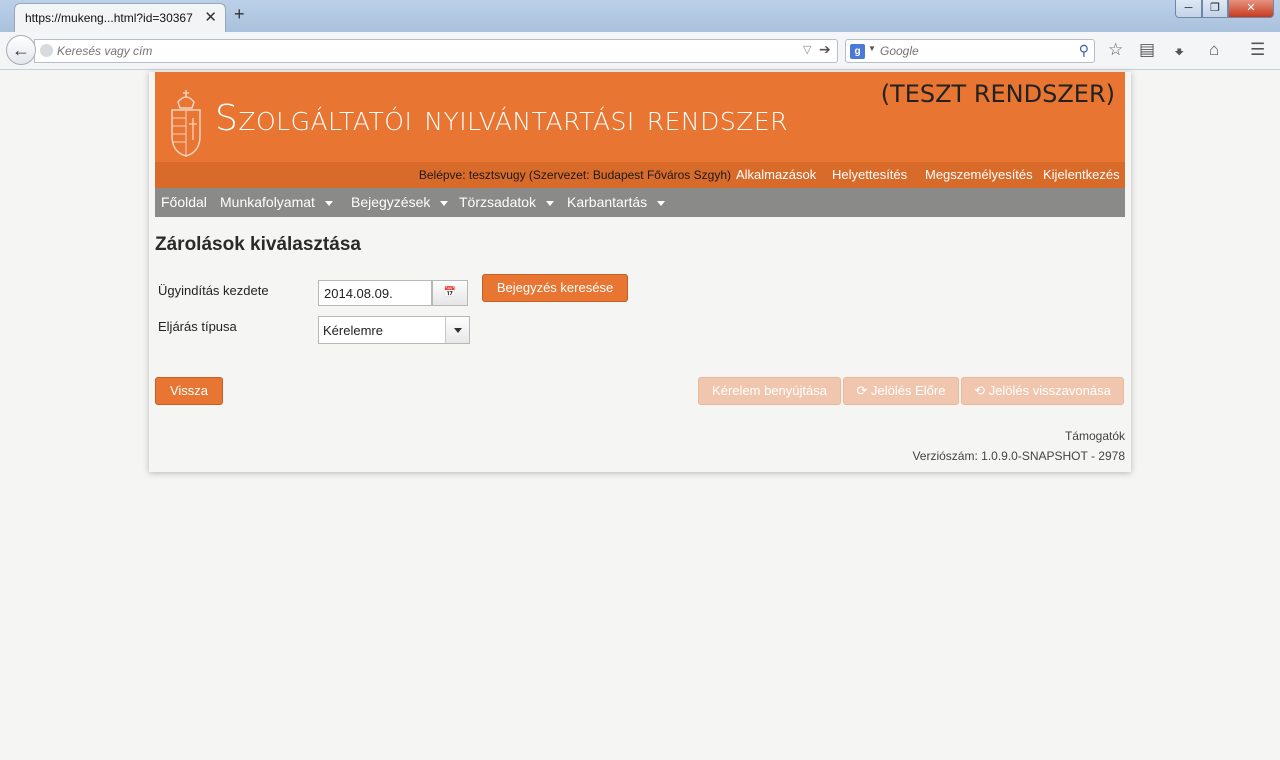  What do you see at coordinates (1084, 50) in the screenshot?
I see `search-icon: ⚲` at bounding box center [1084, 50].